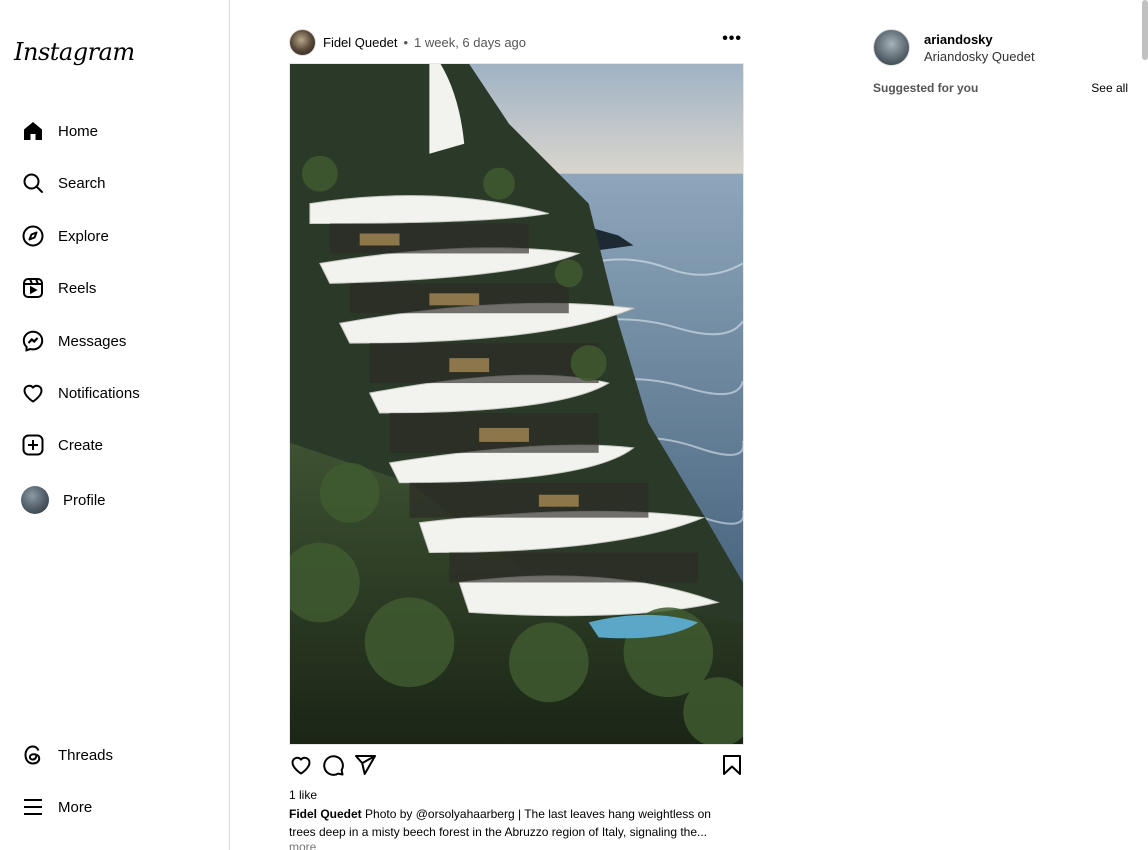 Image resolution: width=1148 pixels, height=850 pixels. I want to click on heart-icon, so click(33, 393).